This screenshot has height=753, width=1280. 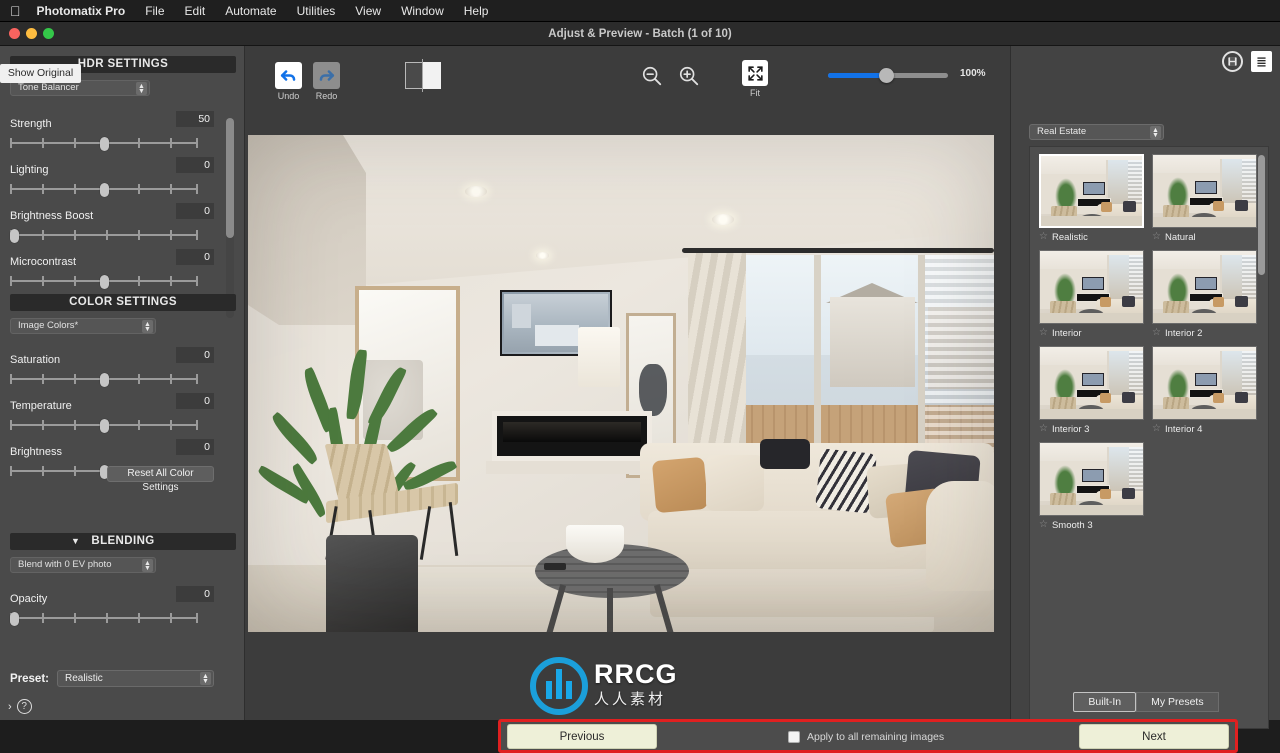 What do you see at coordinates (288, 75) in the screenshot?
I see `undo-icon` at bounding box center [288, 75].